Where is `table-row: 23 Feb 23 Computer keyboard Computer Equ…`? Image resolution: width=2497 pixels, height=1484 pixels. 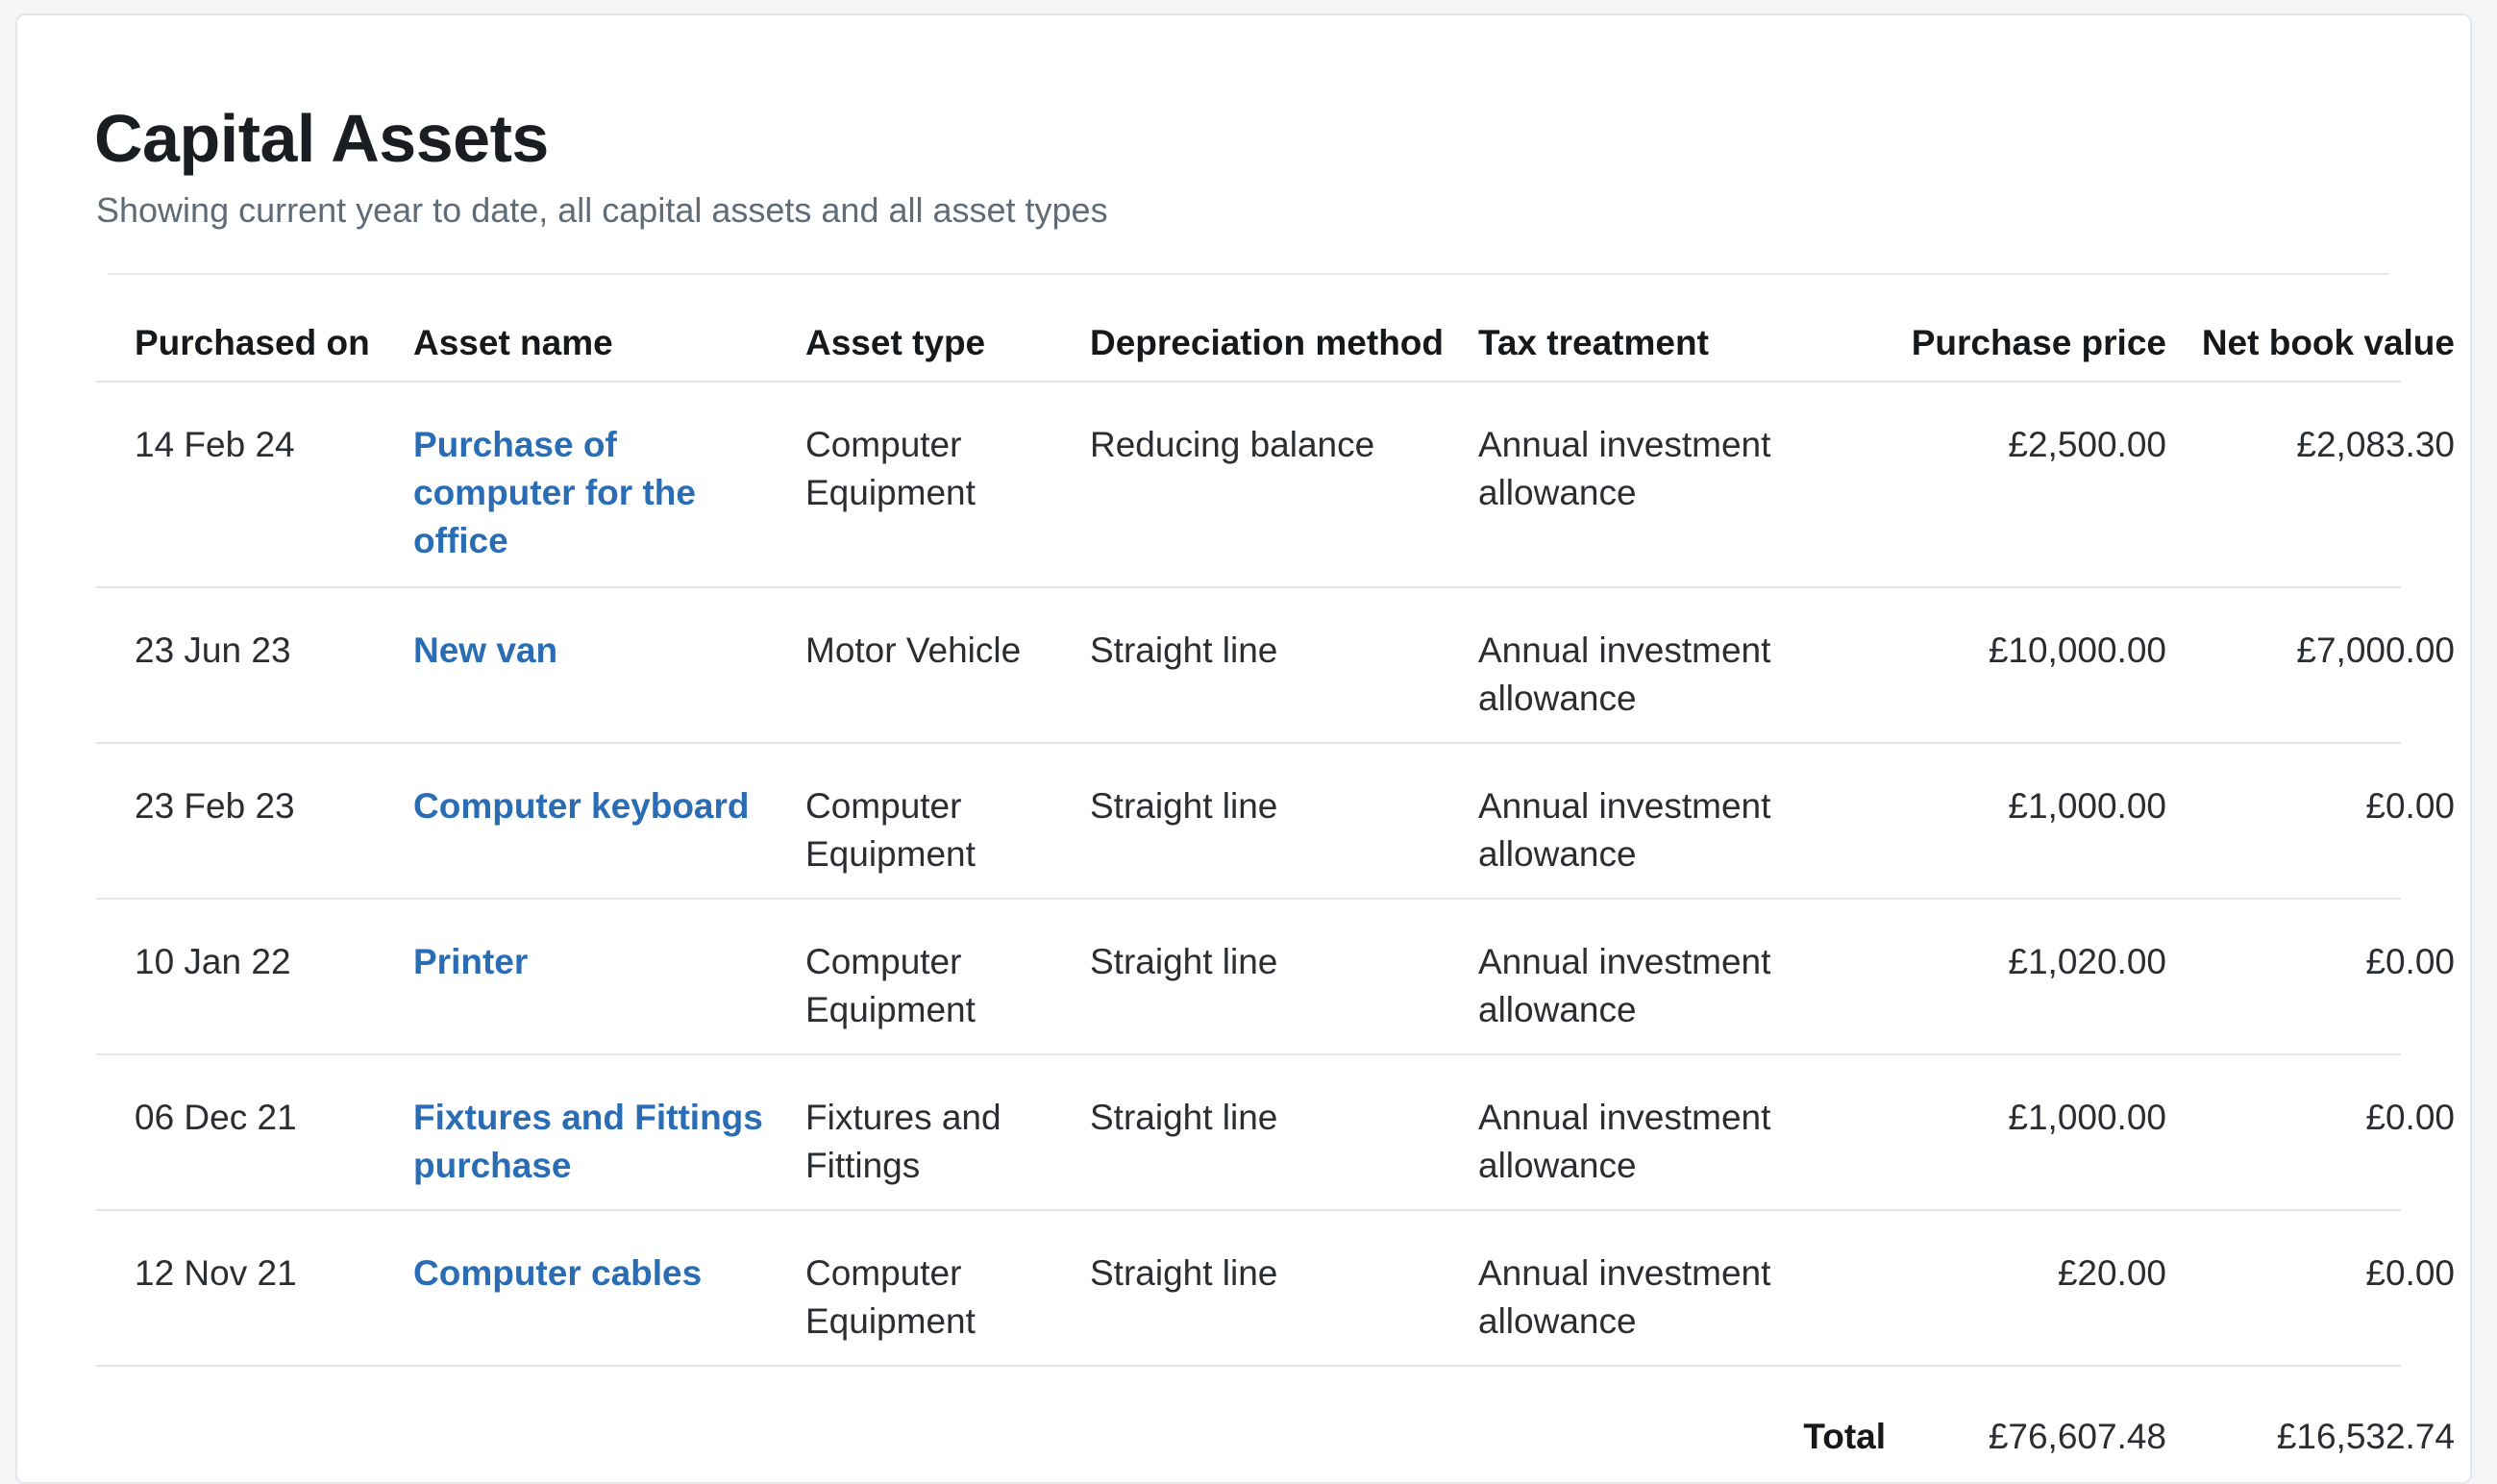 table-row: 23 Feb 23 Computer keyboard Computer Equ… is located at coordinates (1275, 822).